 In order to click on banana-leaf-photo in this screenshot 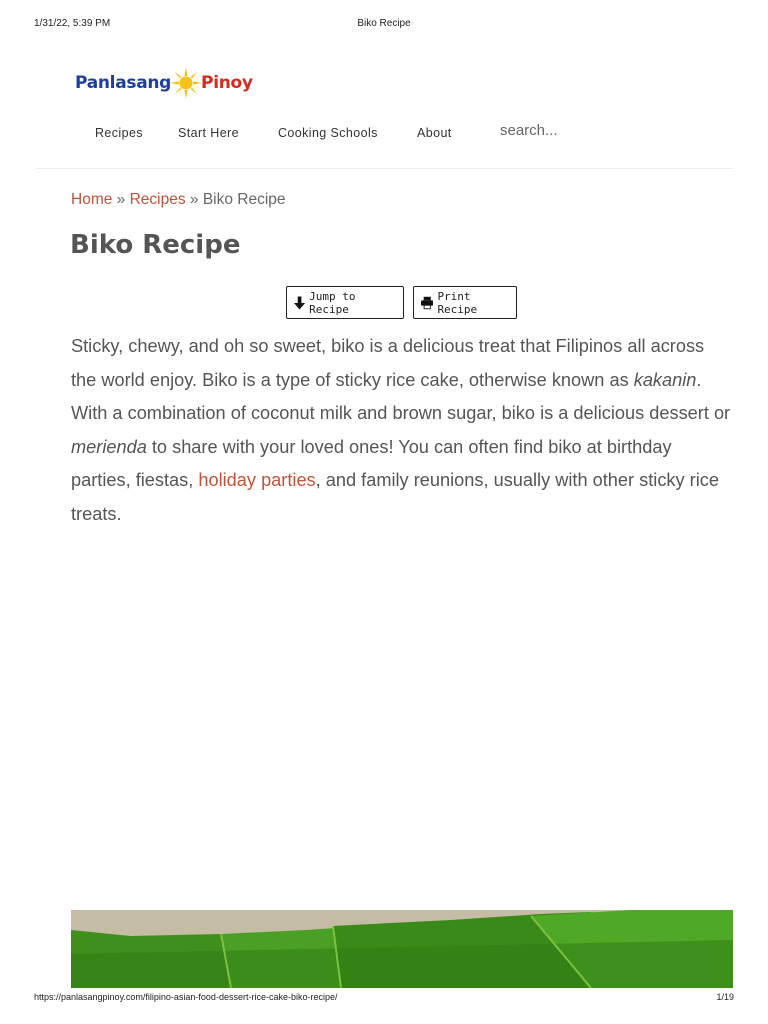, I will do `click(402, 949)`.